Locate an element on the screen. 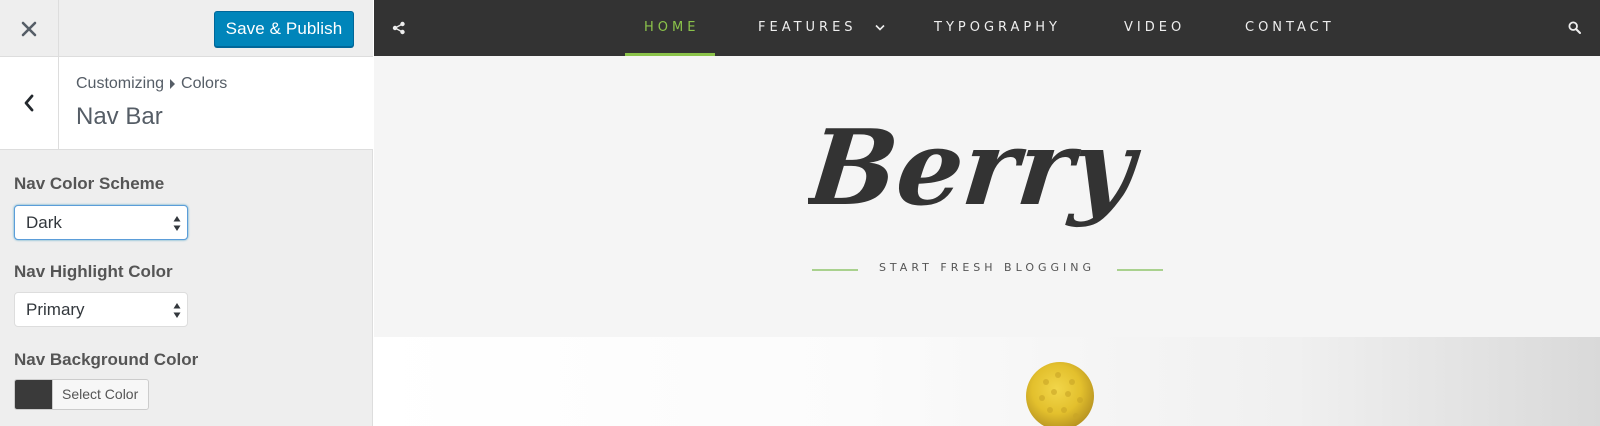 The height and width of the screenshot is (426, 1600). yellow-flower-image is located at coordinates (1060, 394).